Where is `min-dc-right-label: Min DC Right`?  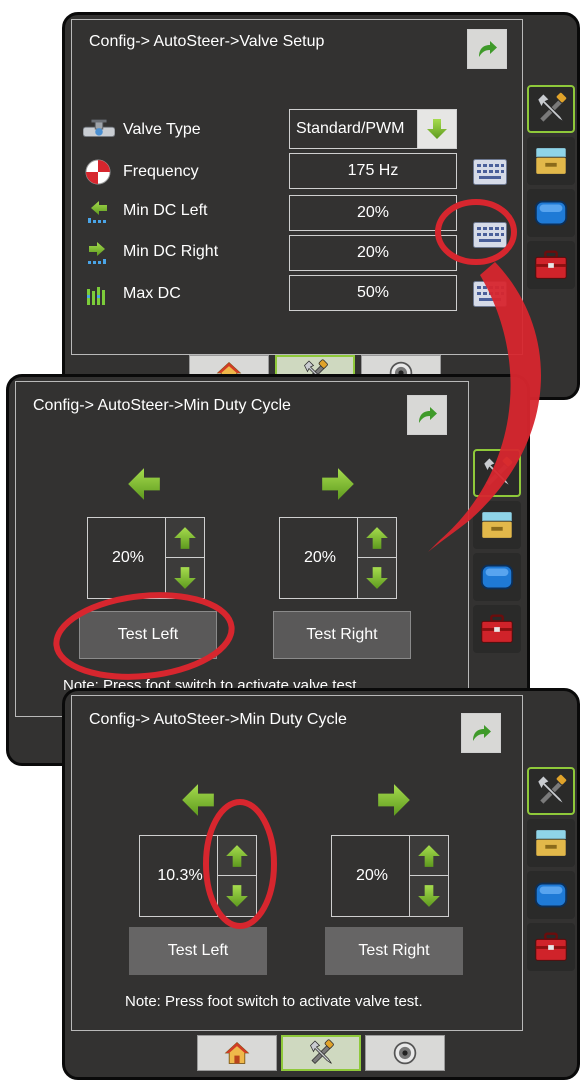
min-dc-right-label: Min DC Right is located at coordinates (171, 251).